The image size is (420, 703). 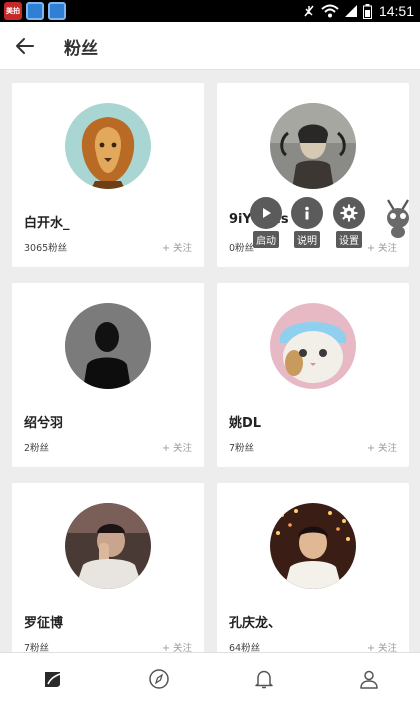 I want to click on home-icon, so click(x=53, y=679).